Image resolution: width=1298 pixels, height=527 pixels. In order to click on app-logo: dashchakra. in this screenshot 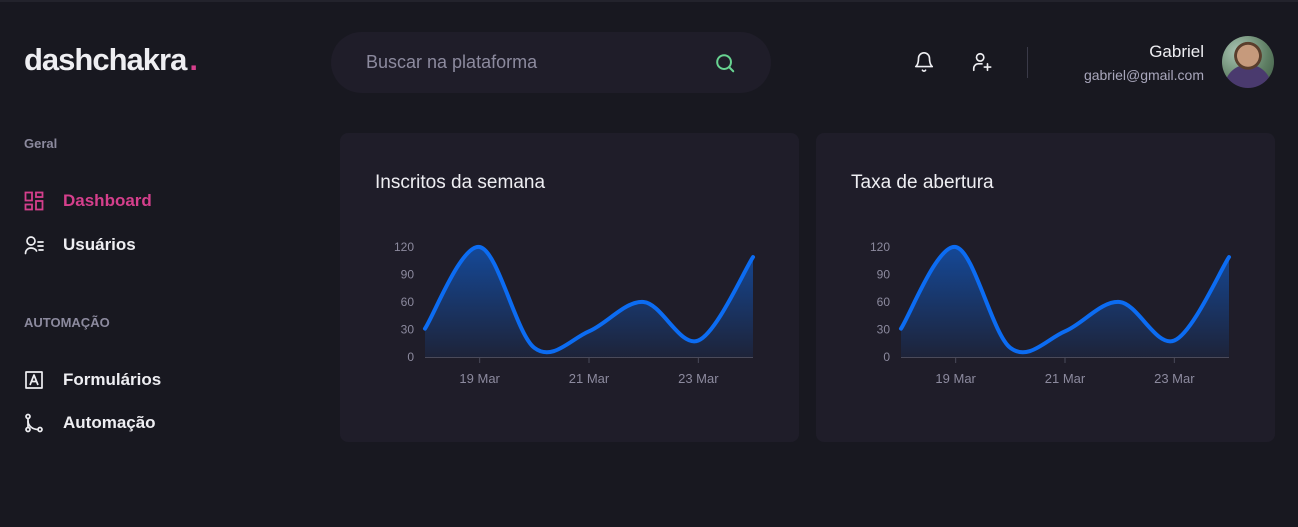, I will do `click(111, 60)`.